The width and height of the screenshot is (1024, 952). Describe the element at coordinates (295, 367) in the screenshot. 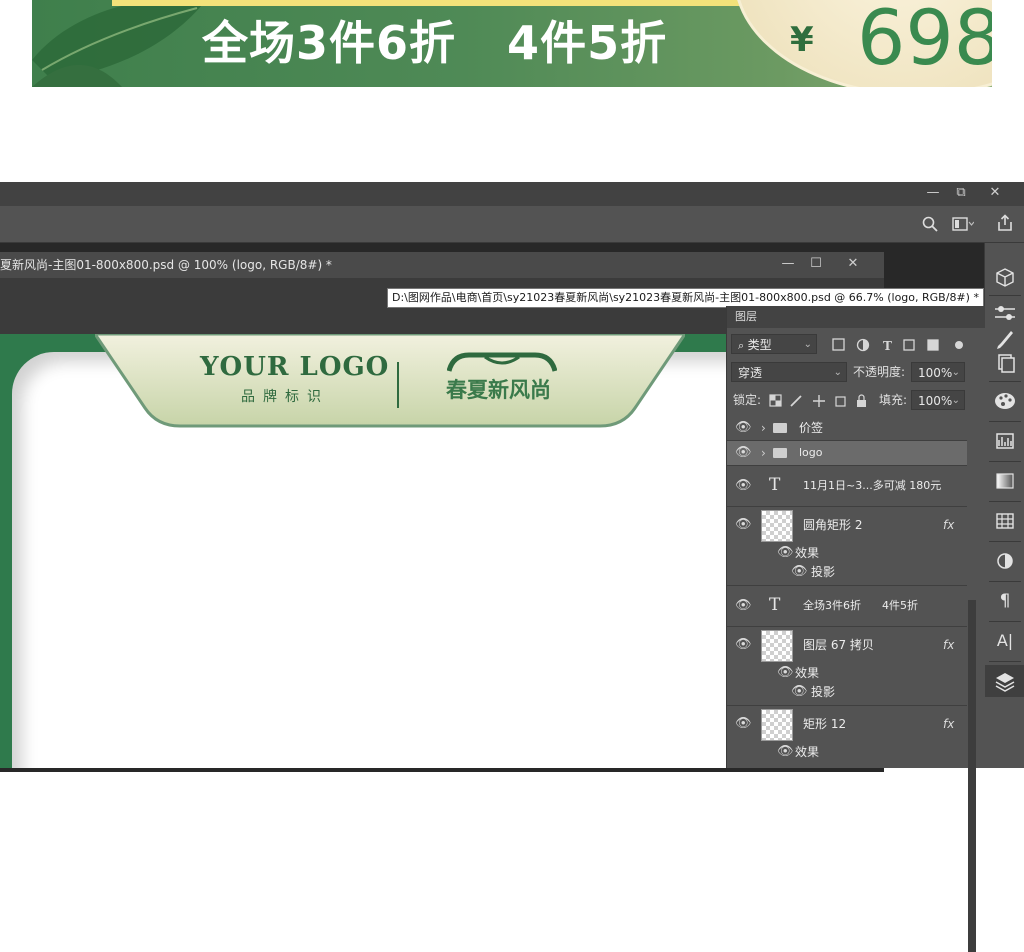

I see `your-logo-text: YOUR LOGO` at that location.